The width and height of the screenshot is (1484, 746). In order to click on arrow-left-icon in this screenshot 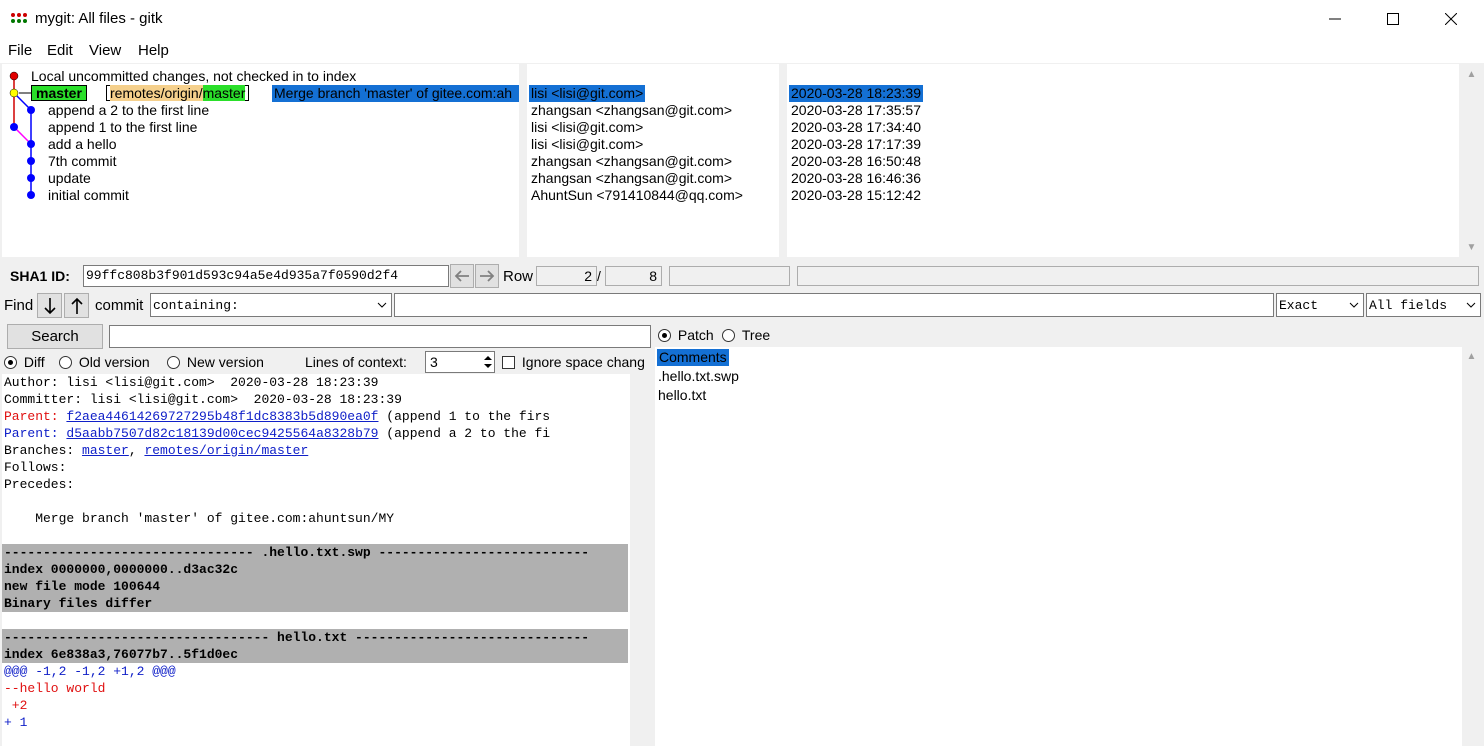, I will do `click(461, 276)`.